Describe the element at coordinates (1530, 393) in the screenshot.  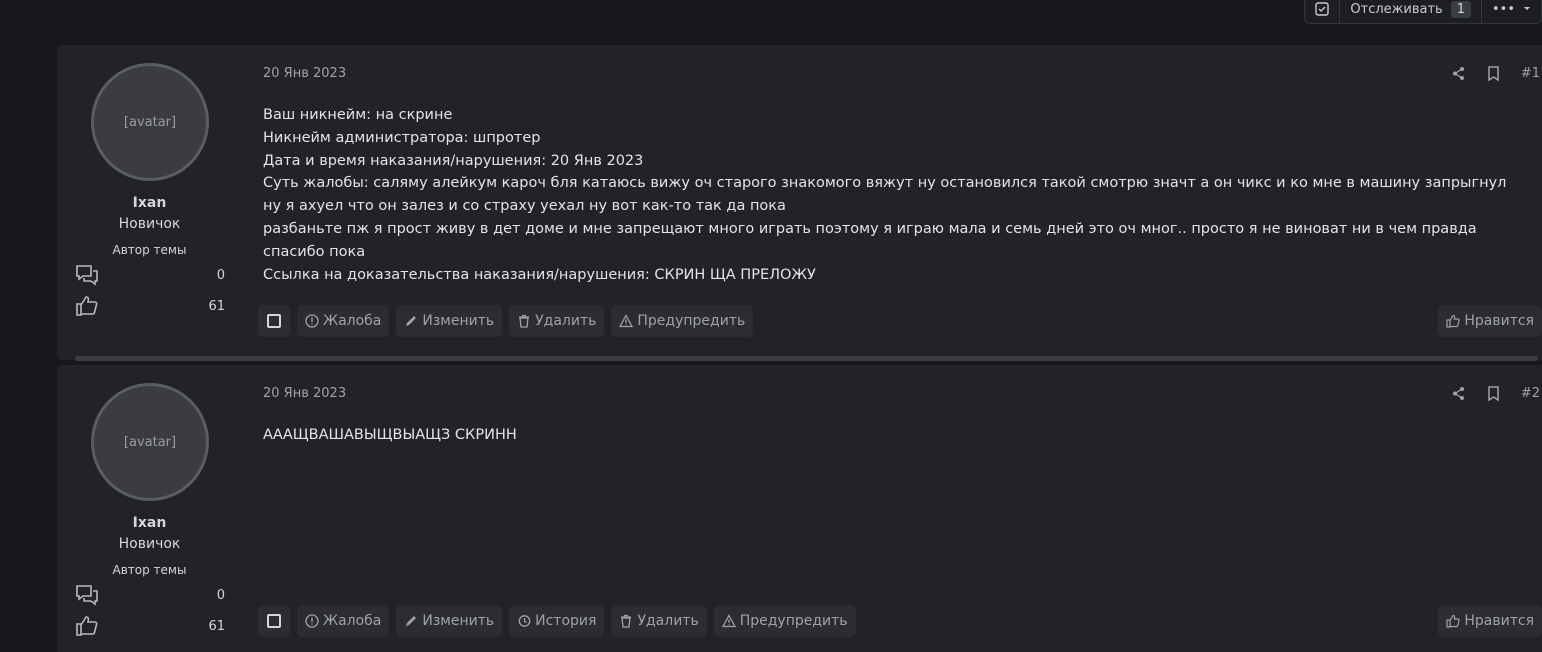
I see `post-number-link: #2` at that location.